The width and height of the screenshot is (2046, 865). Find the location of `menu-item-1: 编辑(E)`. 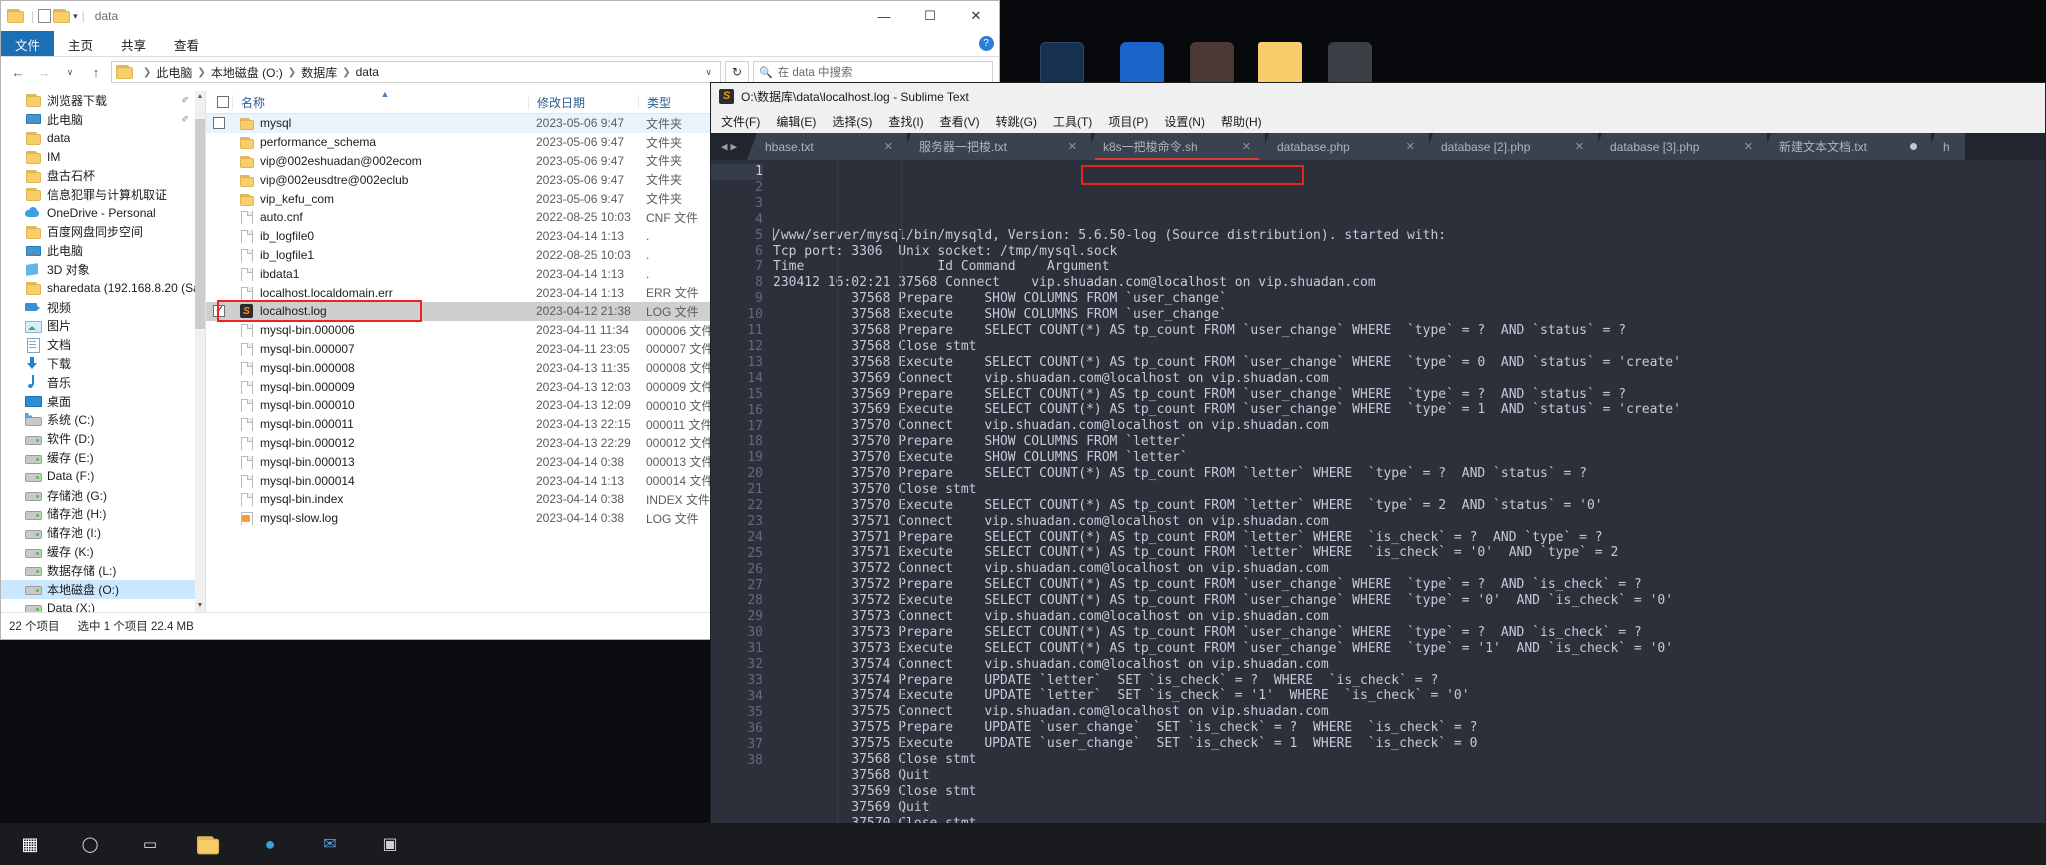

menu-item-1: 编辑(E) is located at coordinates (796, 121).